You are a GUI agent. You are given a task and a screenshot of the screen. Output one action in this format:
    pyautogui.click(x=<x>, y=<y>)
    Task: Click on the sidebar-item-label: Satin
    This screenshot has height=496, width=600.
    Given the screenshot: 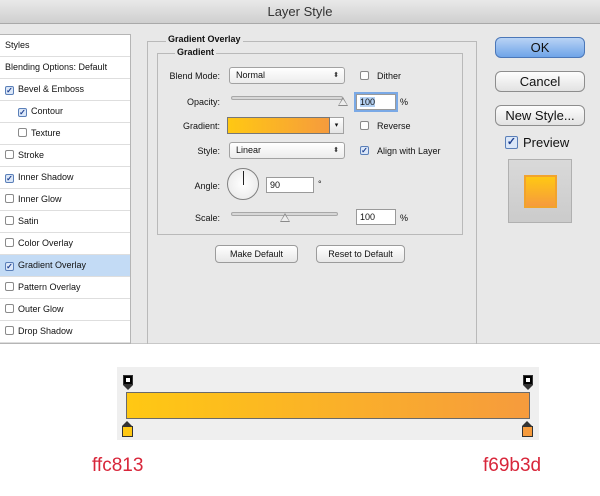 What is the action you would take?
    pyautogui.click(x=28, y=221)
    